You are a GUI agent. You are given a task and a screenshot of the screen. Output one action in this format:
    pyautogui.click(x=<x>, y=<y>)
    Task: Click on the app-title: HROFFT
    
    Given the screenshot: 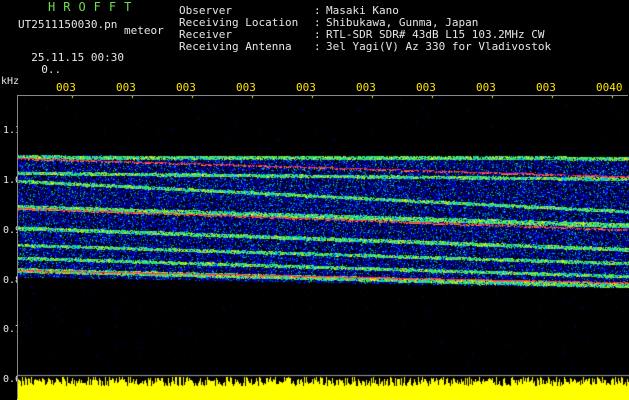 What is the action you would take?
    pyautogui.click(x=94, y=7)
    